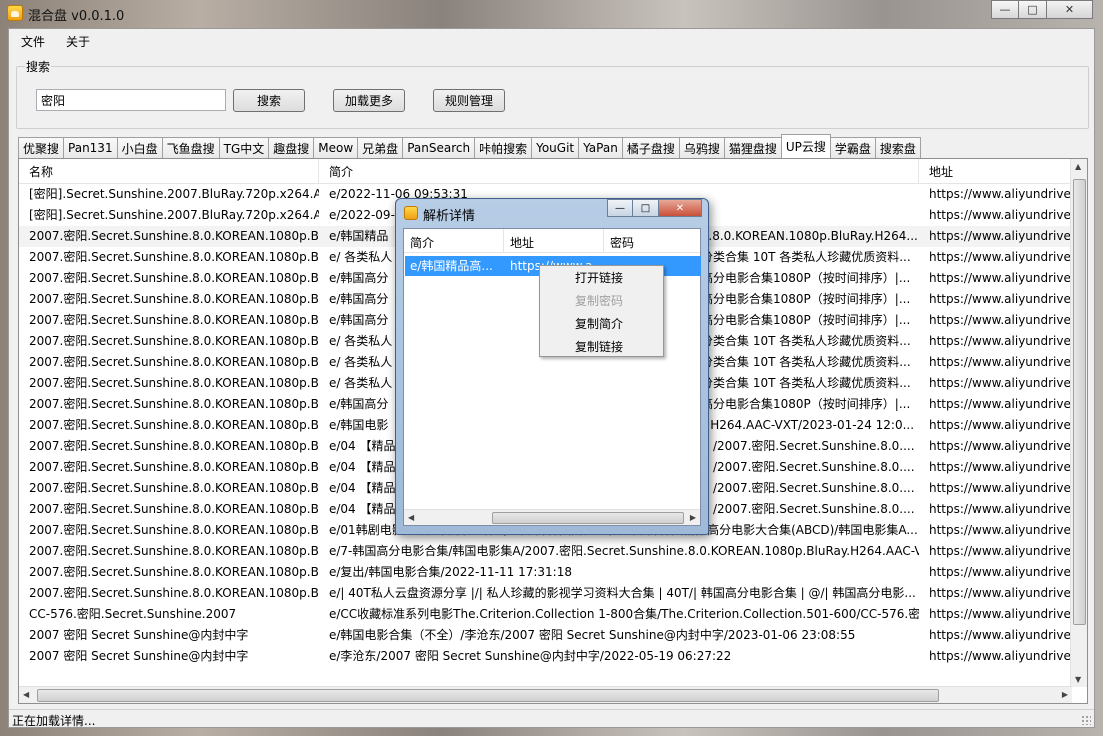  I want to click on tab-16: 学霸盘, so click(852, 147).